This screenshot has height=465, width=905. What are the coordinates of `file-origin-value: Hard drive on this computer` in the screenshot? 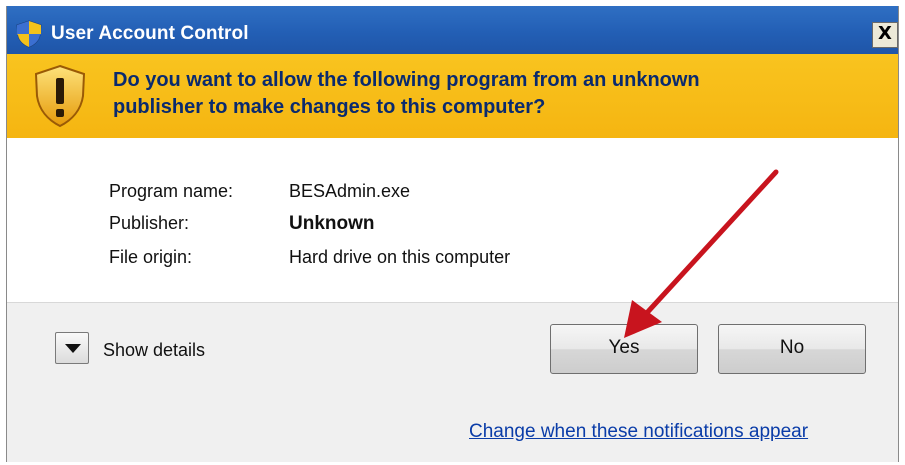 It's located at (400, 257).